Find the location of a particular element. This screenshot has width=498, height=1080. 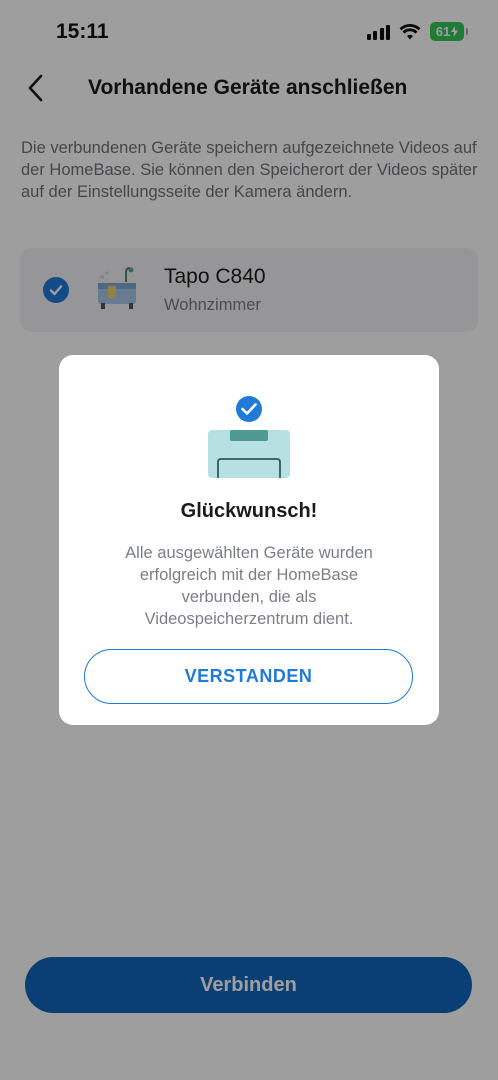

dialog-title: Glückwunsch! is located at coordinates (249, 511).